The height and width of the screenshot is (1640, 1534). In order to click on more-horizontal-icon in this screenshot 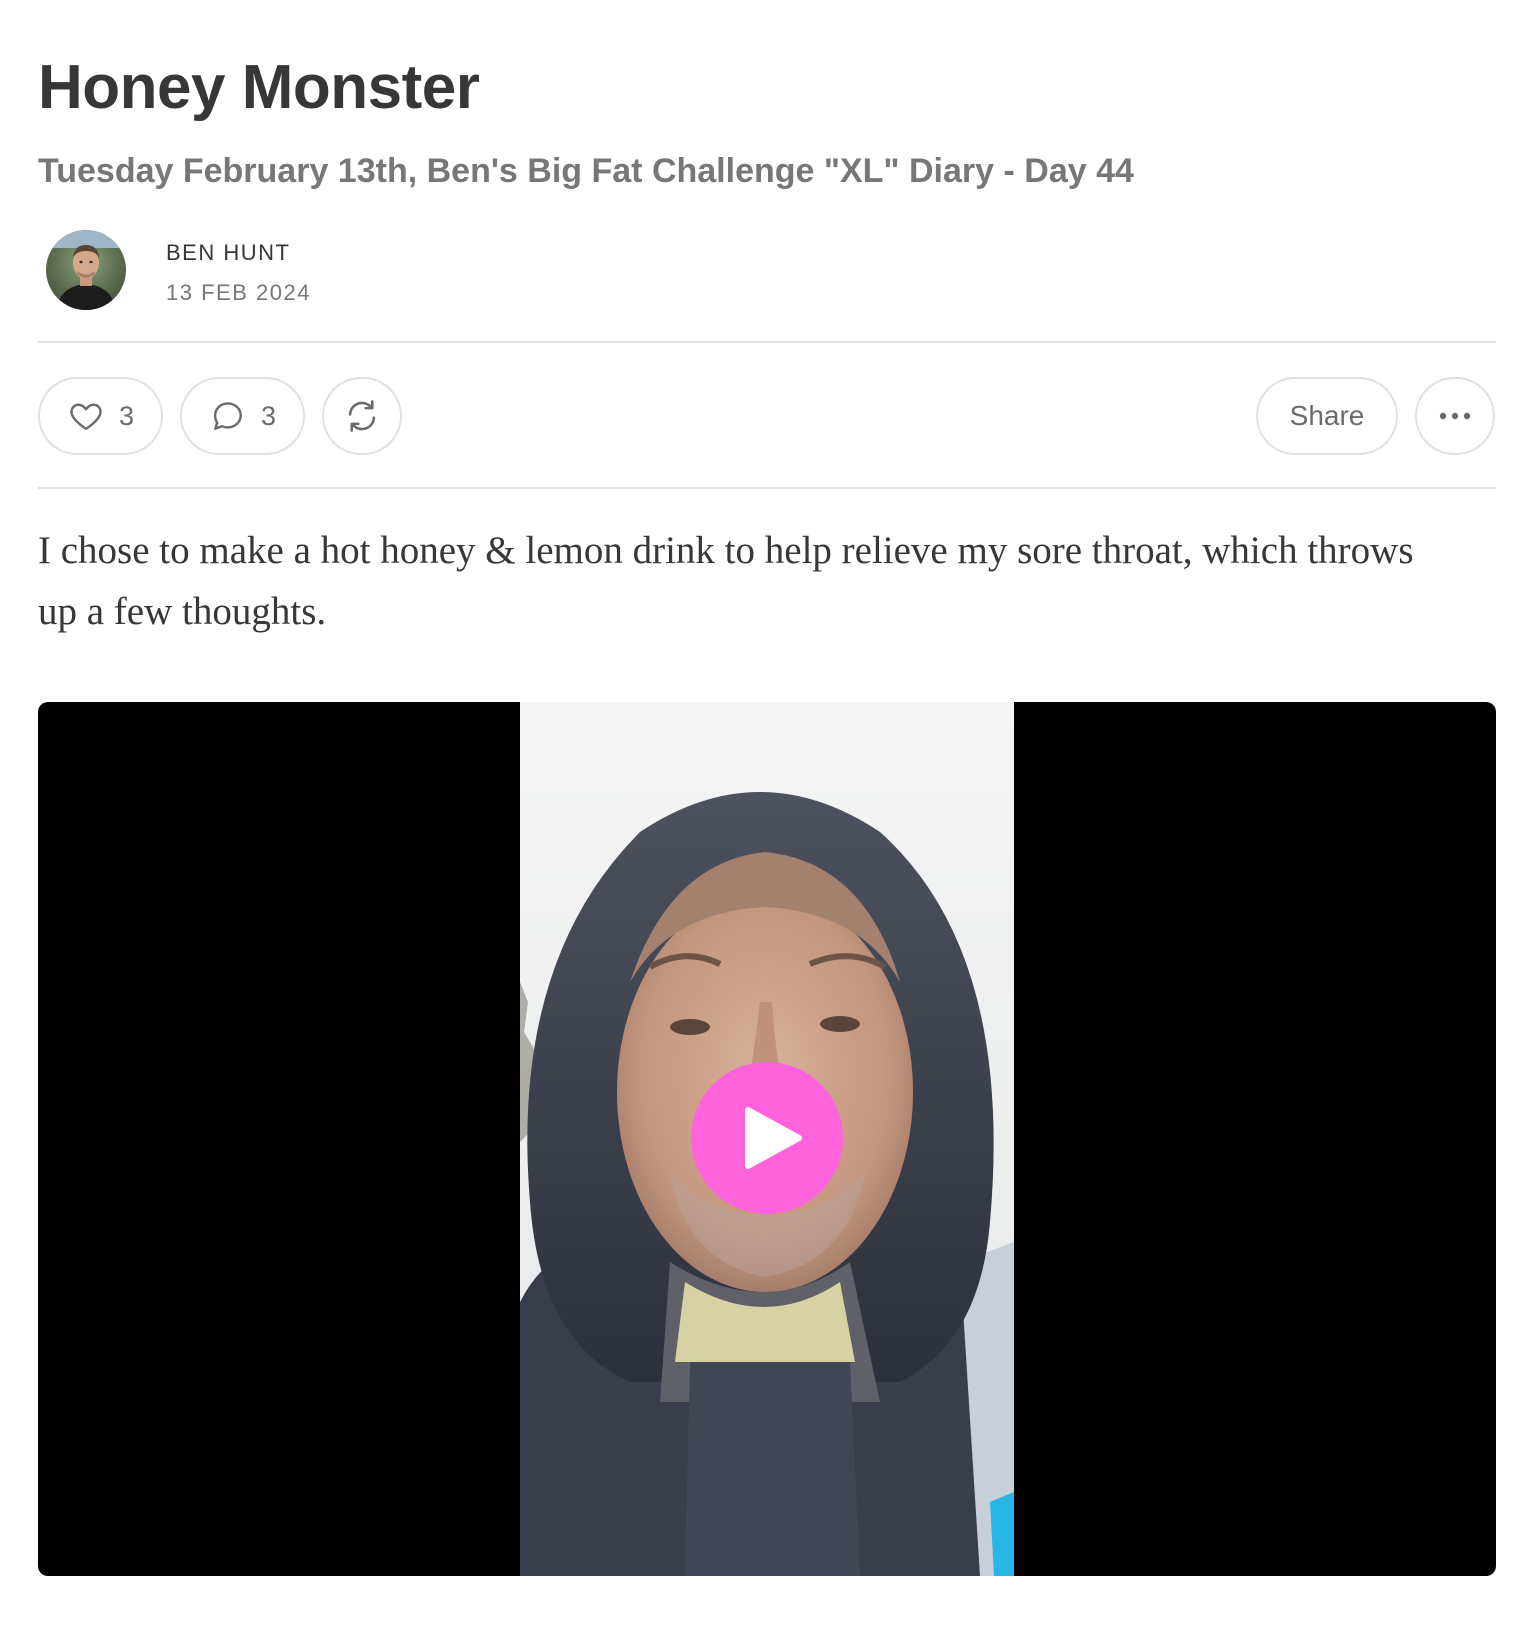, I will do `click(1455, 416)`.